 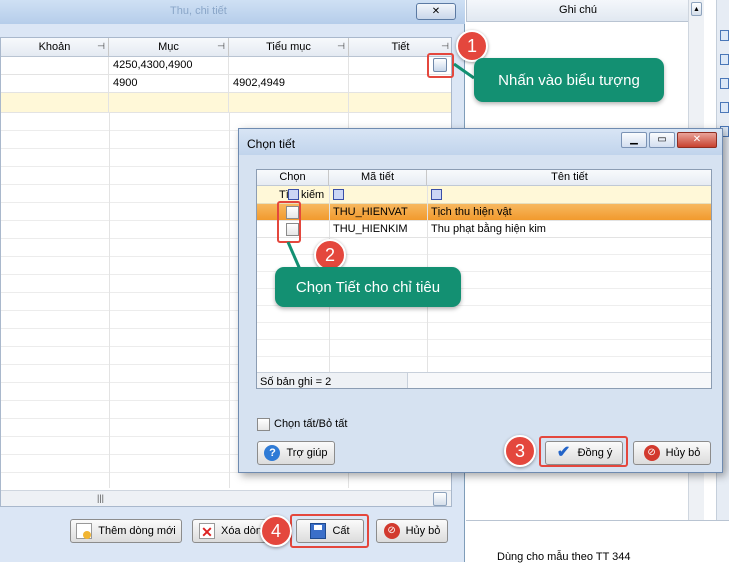 I want to click on notes-bottom-area: Dùng cho mẫu theo TT 344, so click(x=597, y=541).